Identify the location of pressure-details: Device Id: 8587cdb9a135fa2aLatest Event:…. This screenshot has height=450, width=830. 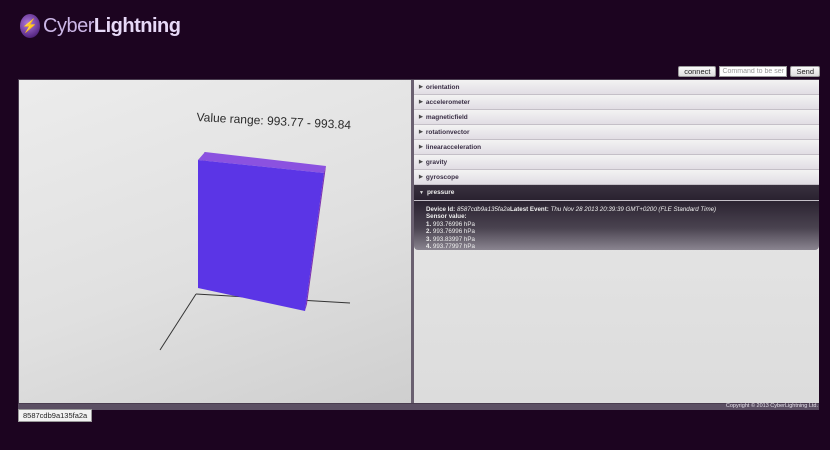
(616, 225).